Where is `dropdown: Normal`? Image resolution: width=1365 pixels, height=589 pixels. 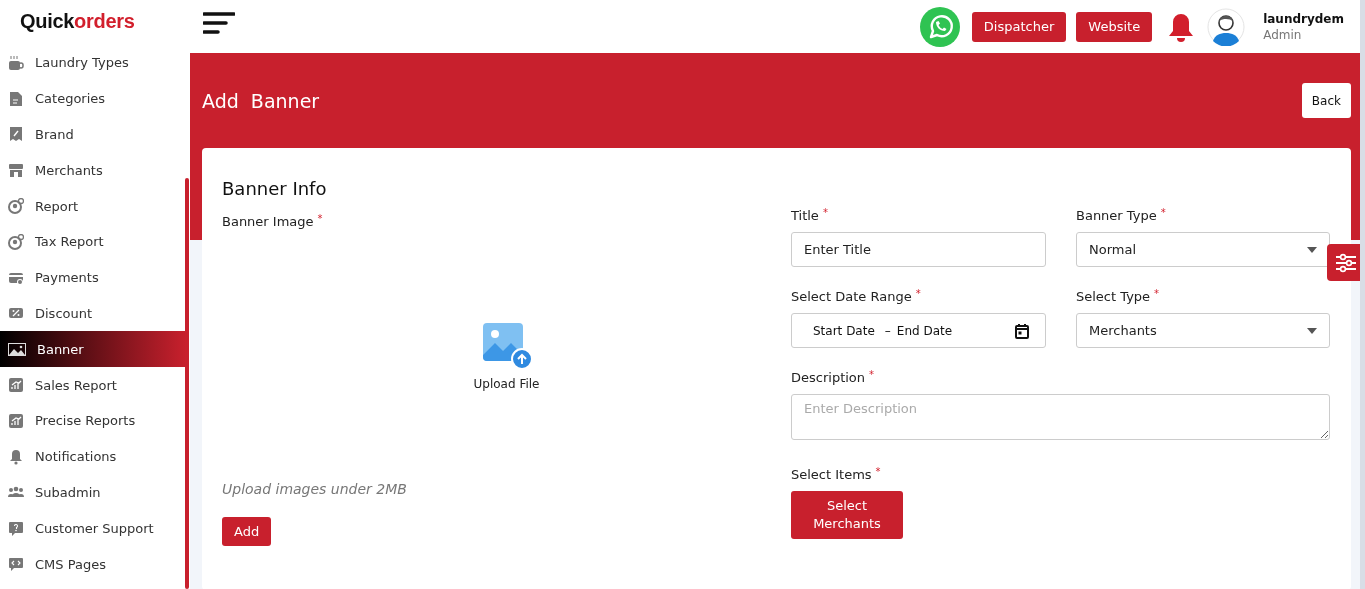 dropdown: Normal is located at coordinates (1203, 249).